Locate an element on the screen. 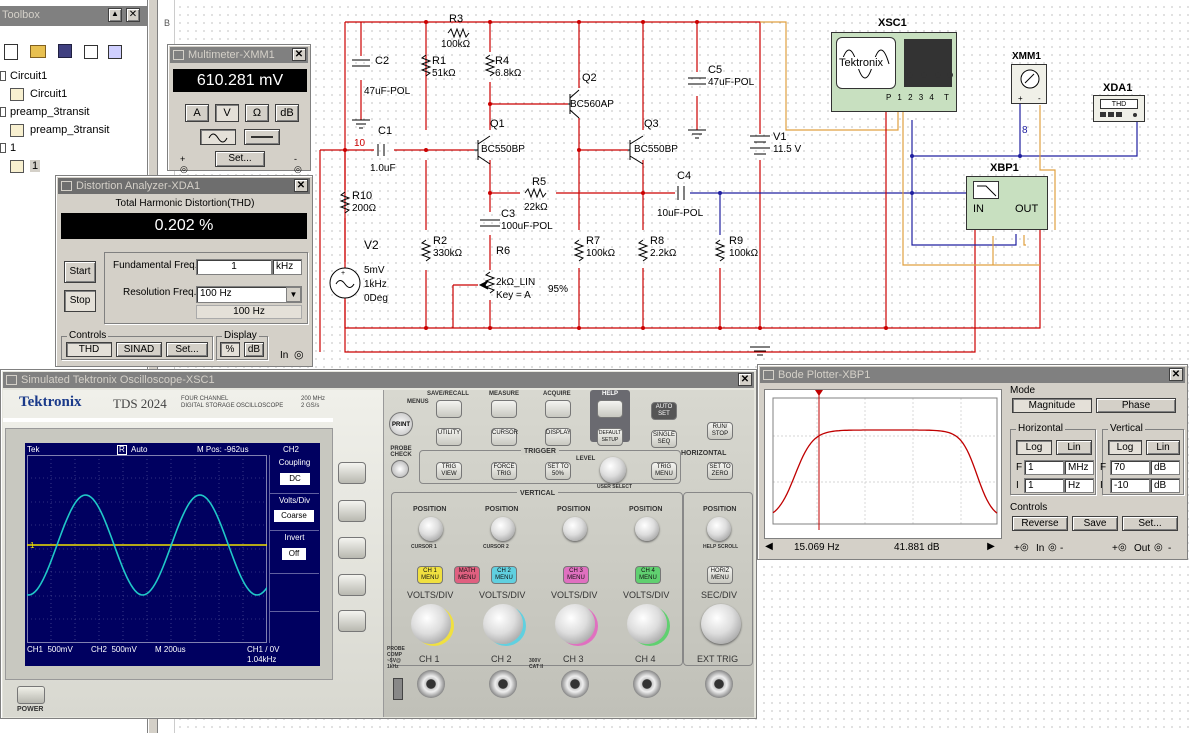  secdiv-knob is located at coordinates (721, 624).